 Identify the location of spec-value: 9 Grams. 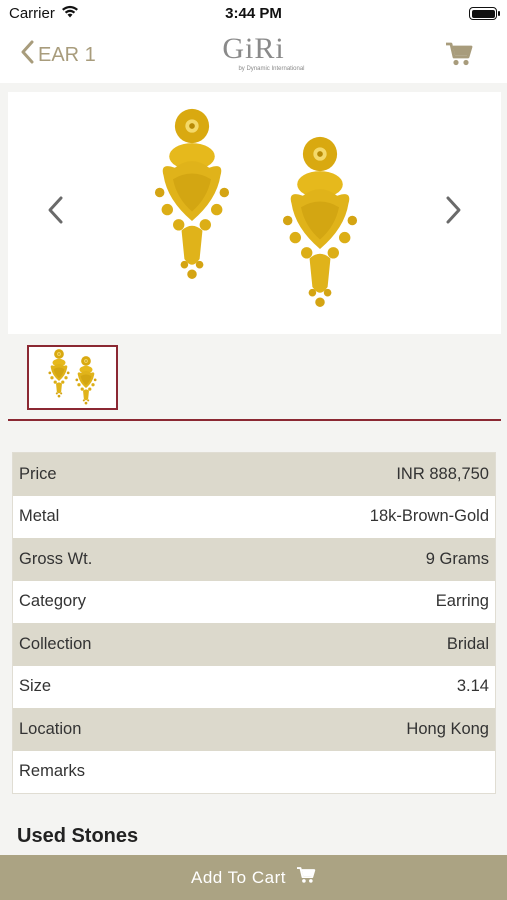
(457, 558).